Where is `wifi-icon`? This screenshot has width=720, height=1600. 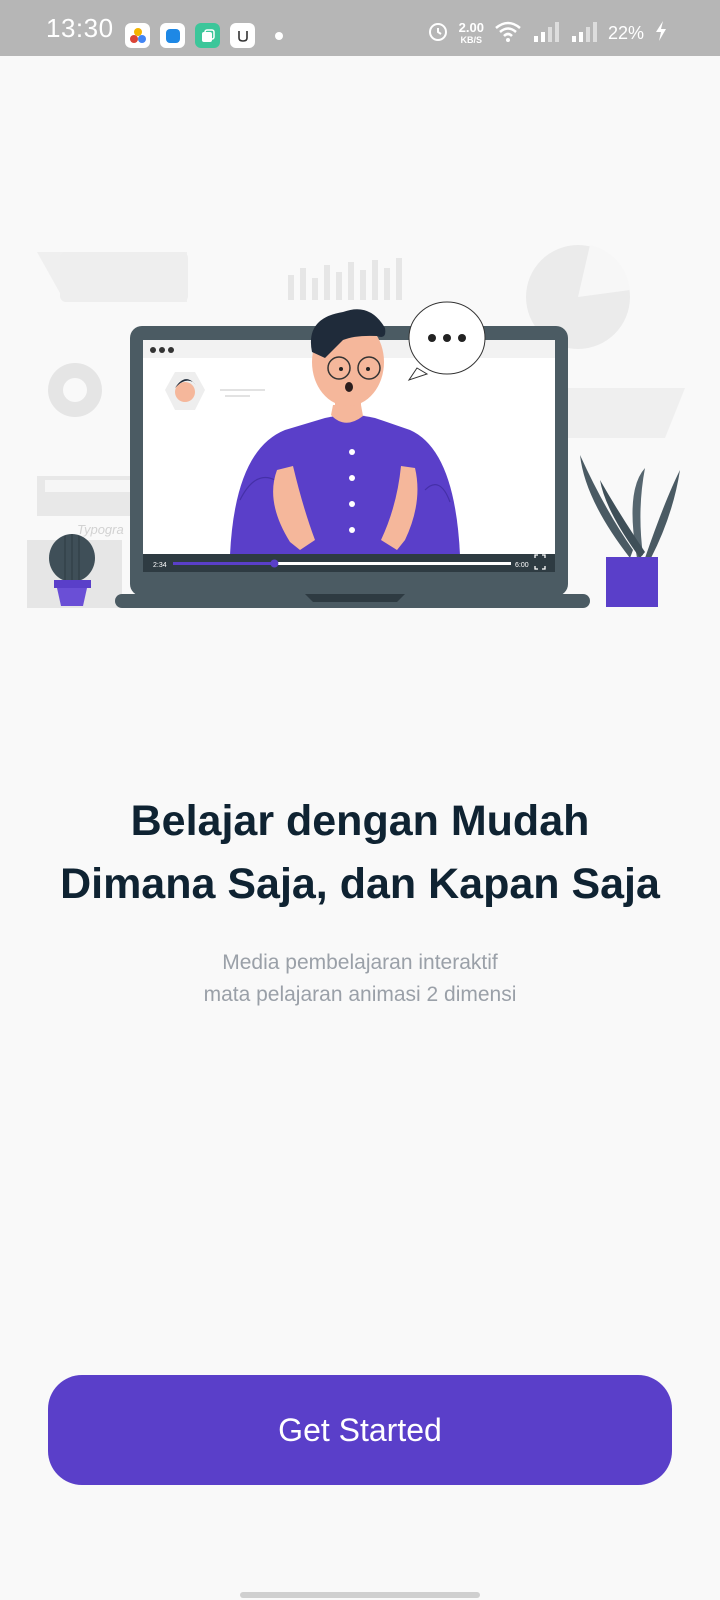 wifi-icon is located at coordinates (508, 33).